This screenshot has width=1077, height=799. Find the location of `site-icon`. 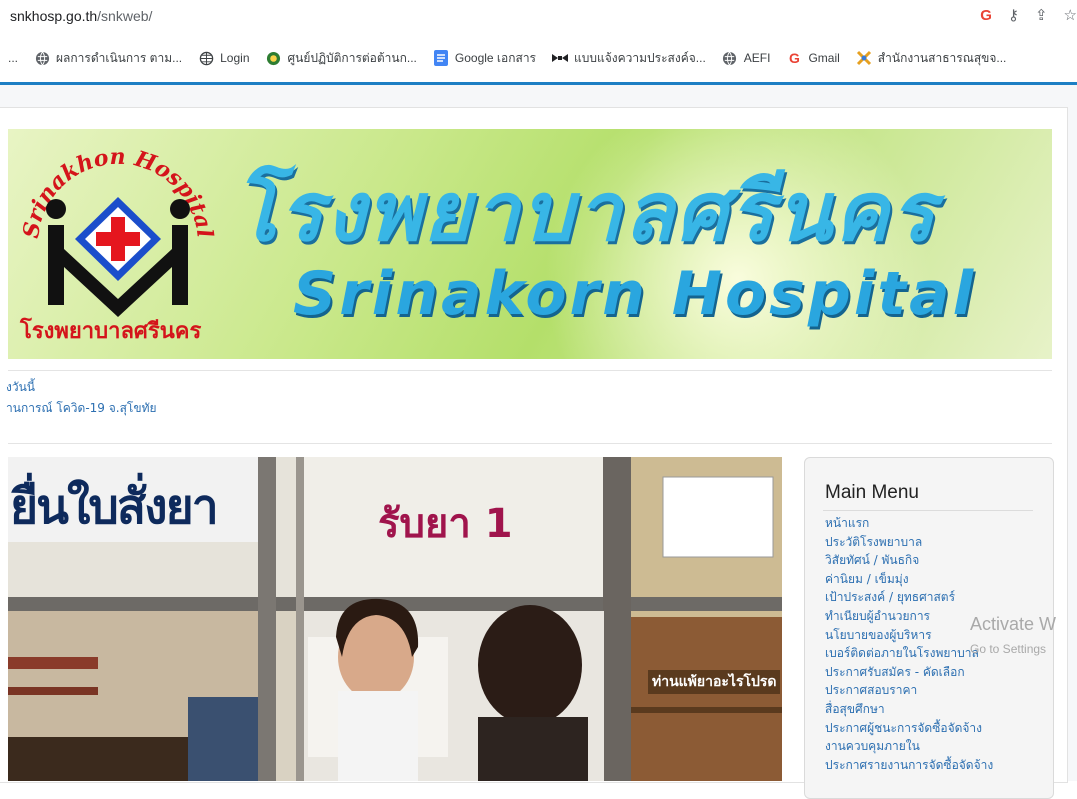

site-icon is located at coordinates (274, 58).